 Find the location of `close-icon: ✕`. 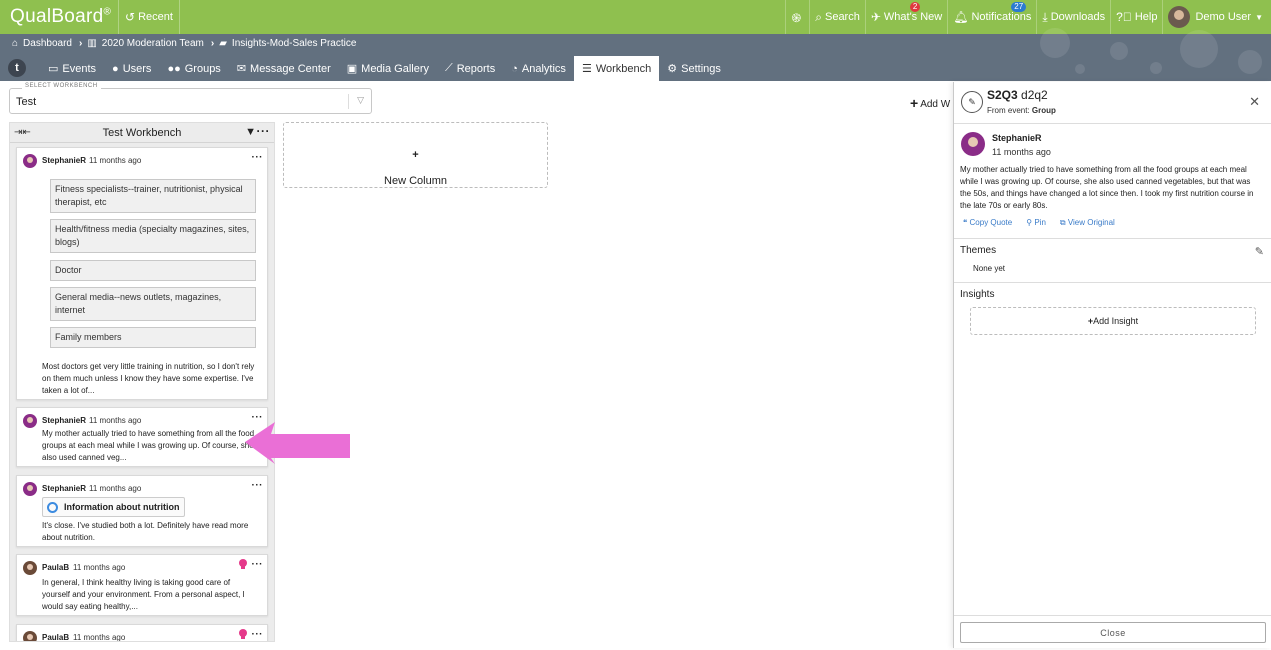

close-icon: ✕ is located at coordinates (1254, 102).